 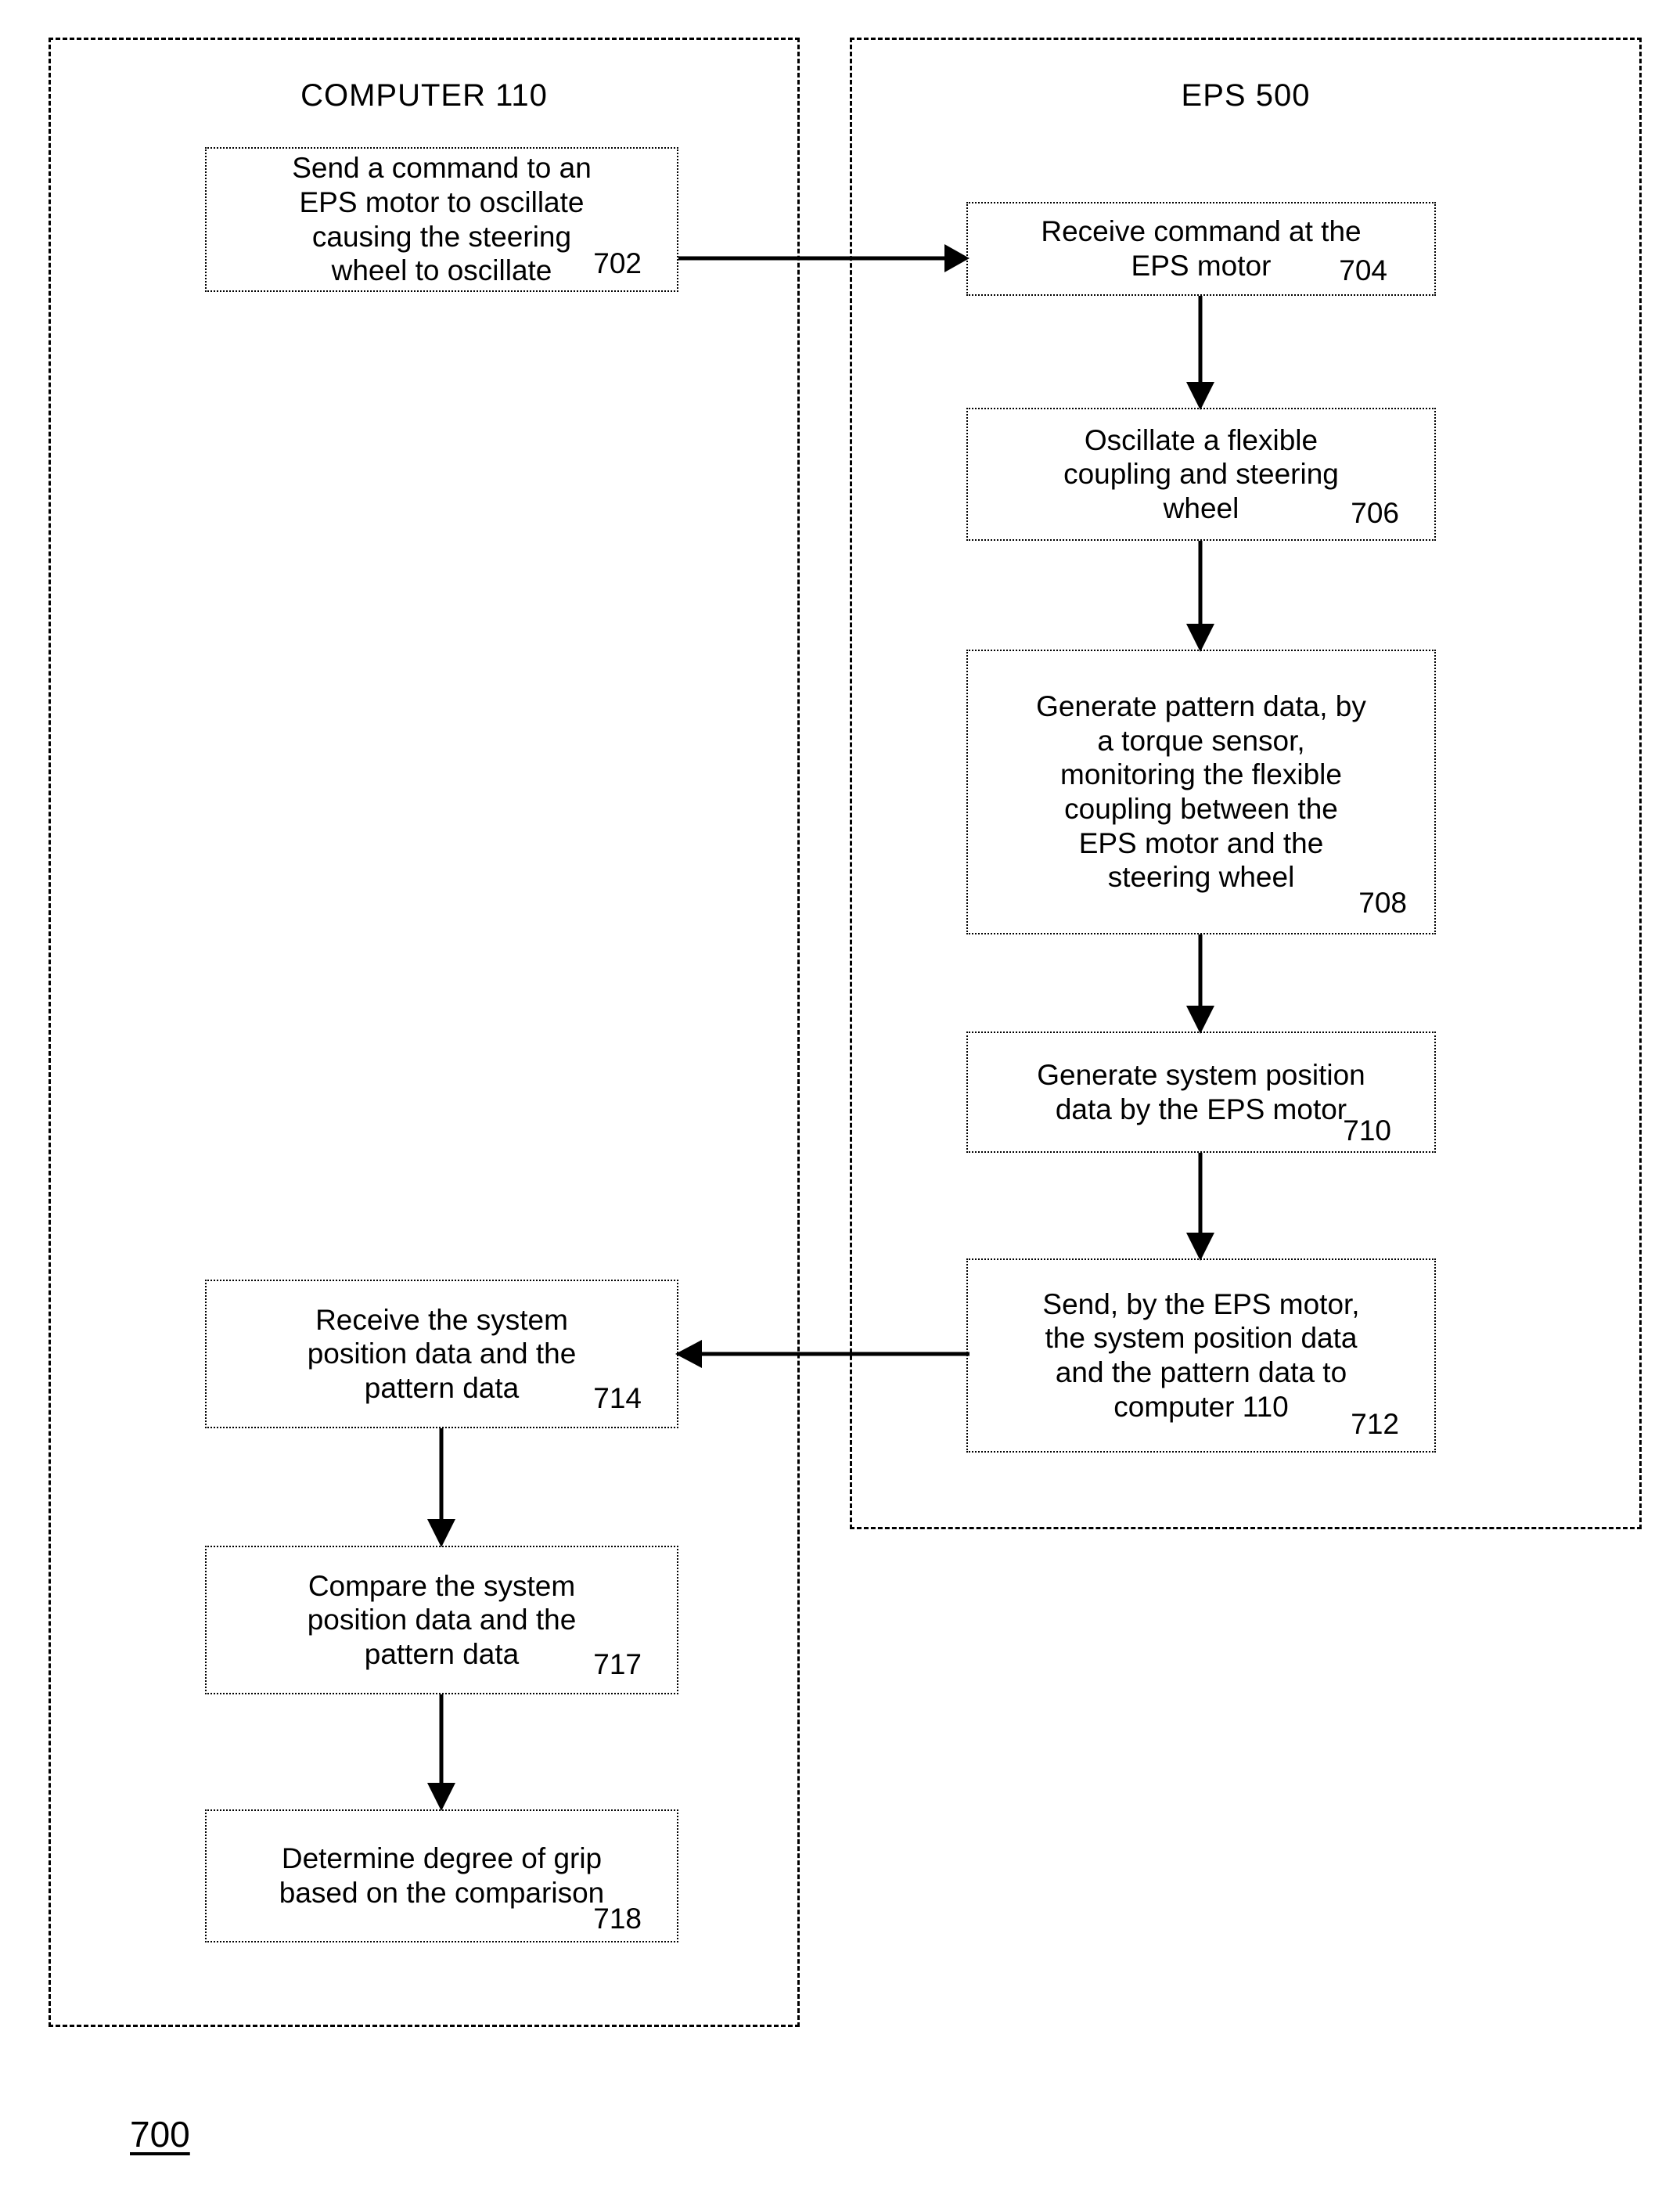 What do you see at coordinates (1246, 96) in the screenshot?
I see `lane-title-eps-500: EPS 500` at bounding box center [1246, 96].